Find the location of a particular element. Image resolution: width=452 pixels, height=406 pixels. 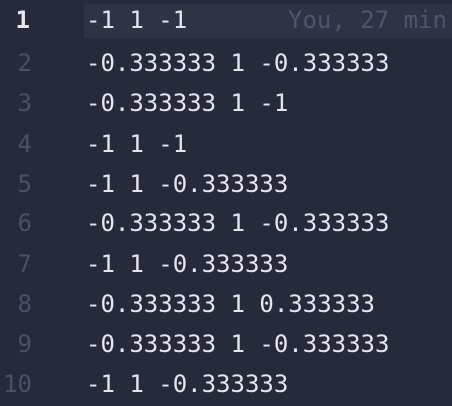

git-blame-annotation: You, 27 min is located at coordinates (367, 20).